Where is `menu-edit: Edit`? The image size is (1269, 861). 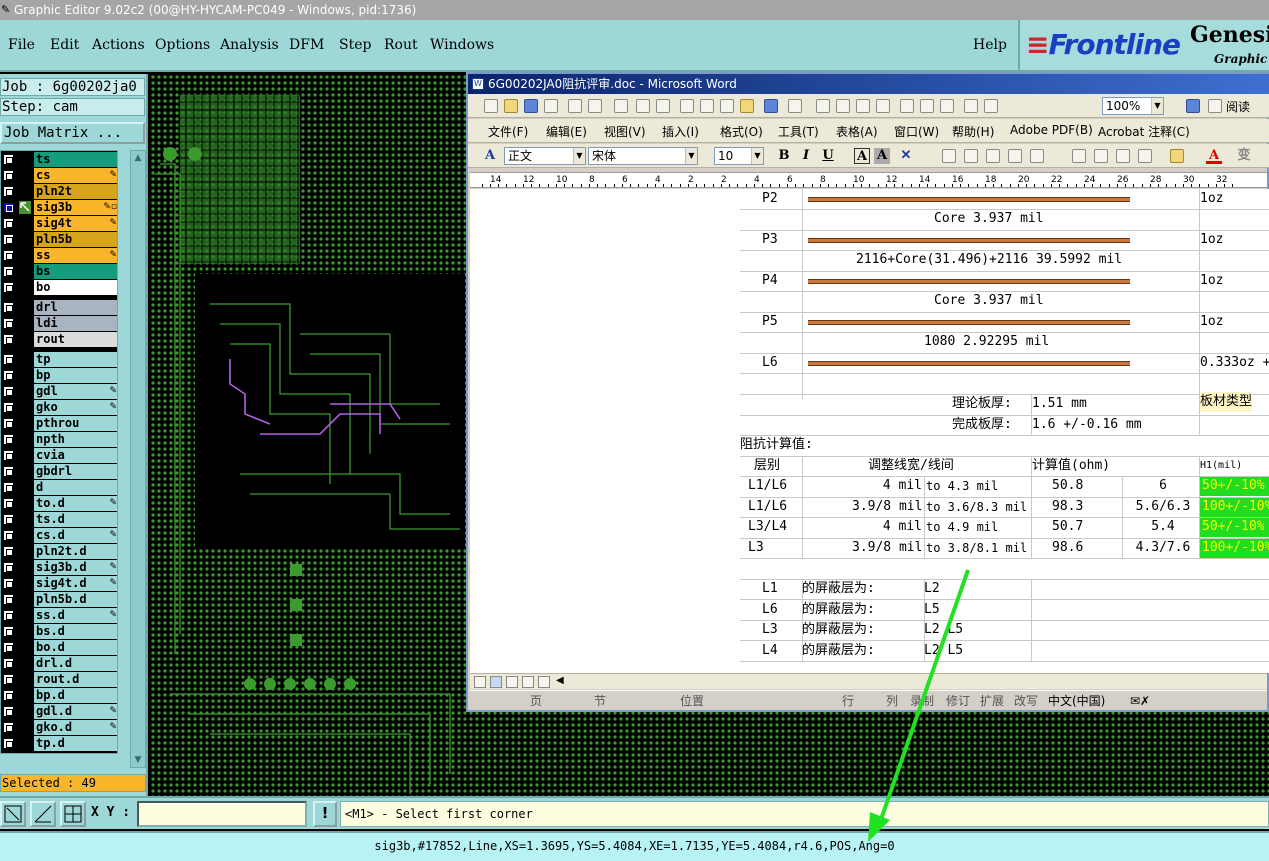
menu-edit: Edit is located at coordinates (64, 45).